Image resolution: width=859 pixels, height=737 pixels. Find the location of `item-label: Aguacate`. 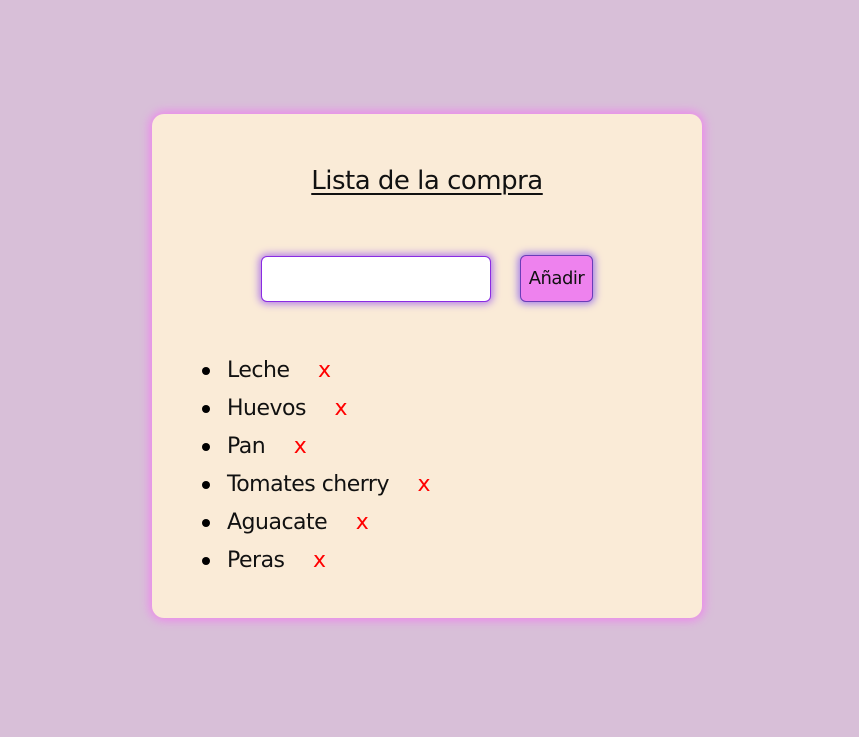

item-label: Aguacate is located at coordinates (277, 522).